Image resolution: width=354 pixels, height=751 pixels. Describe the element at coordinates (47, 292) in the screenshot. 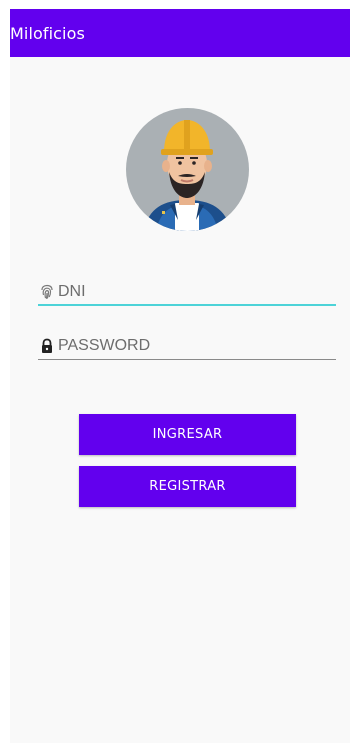

I see `fingerprint-icon` at that location.